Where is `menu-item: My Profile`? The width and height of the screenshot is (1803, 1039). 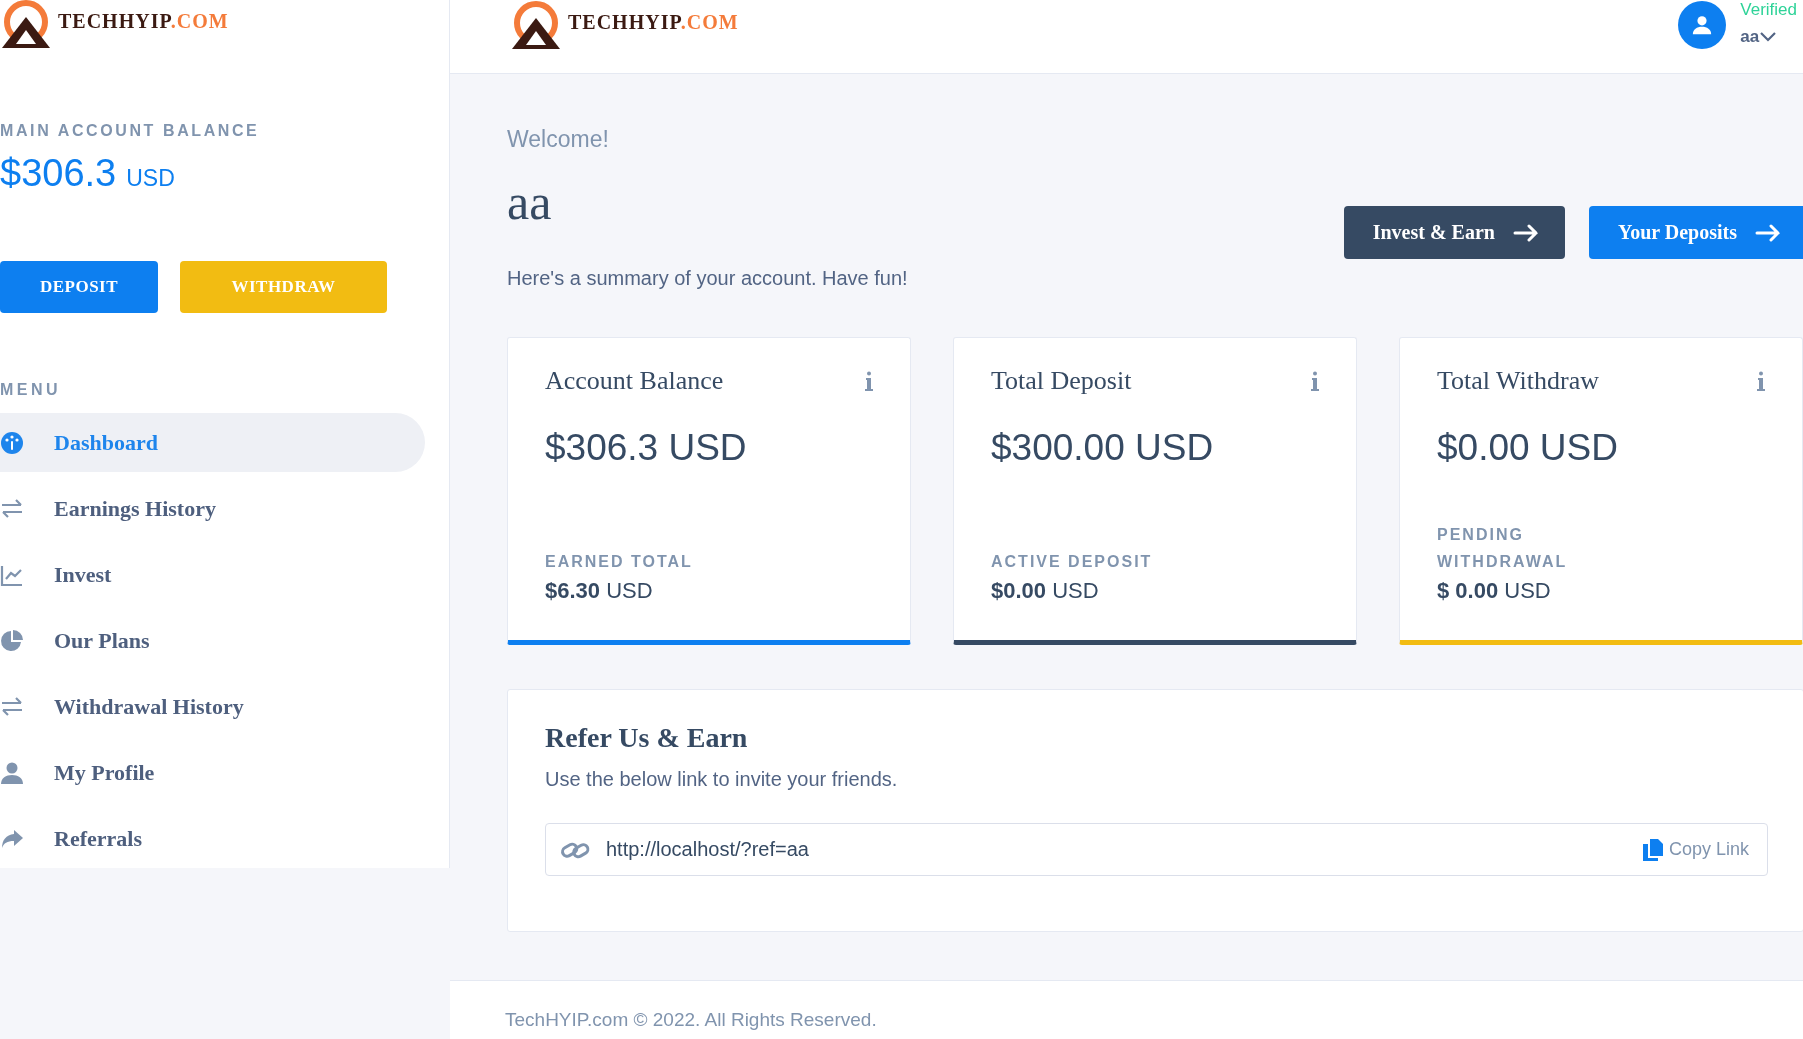 menu-item: My Profile is located at coordinates (212, 772).